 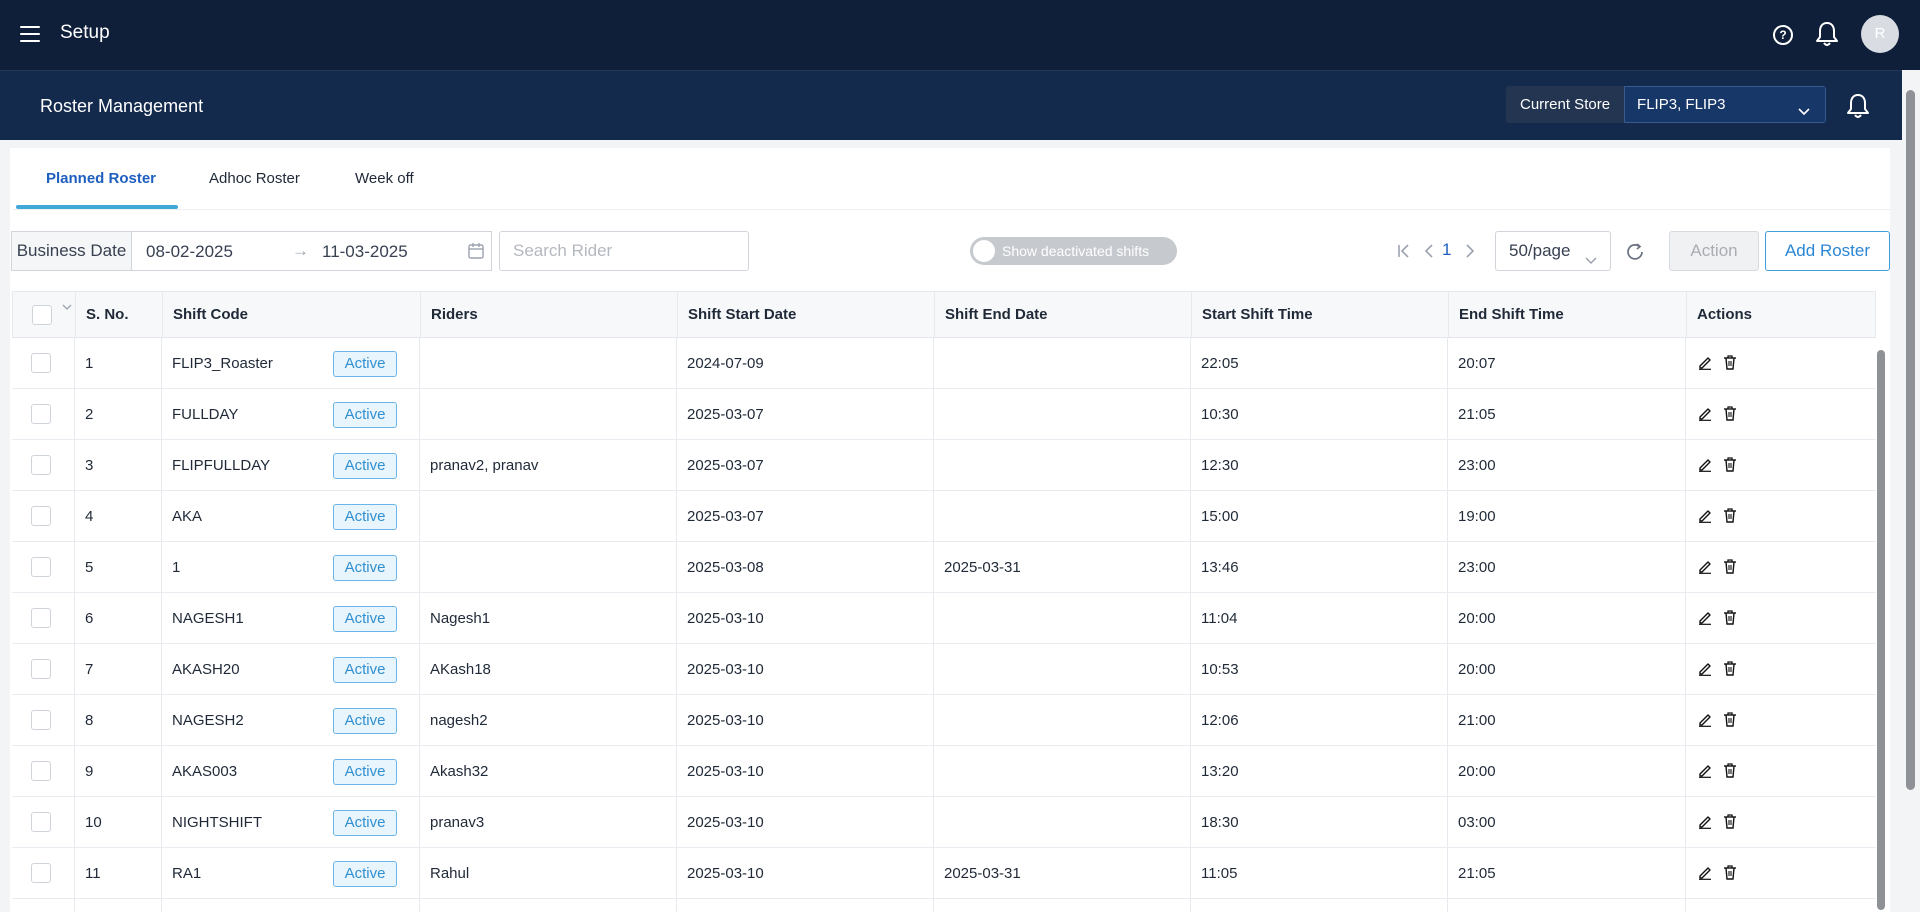 I want to click on date-range-picker: 08-02-2025 → 11-03-2025, so click(x=312, y=251).